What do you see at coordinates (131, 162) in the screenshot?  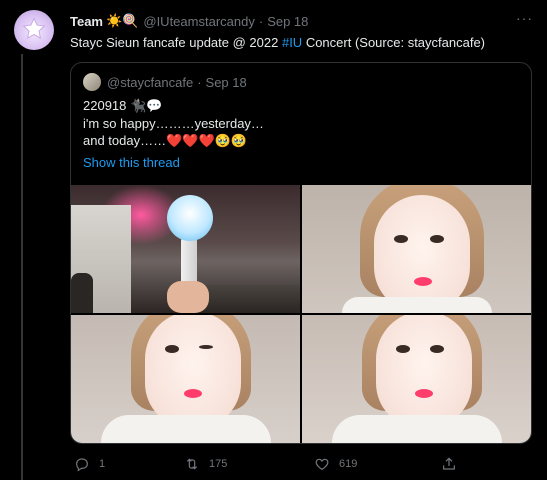 I see `show-thread-link: Show this thread` at bounding box center [131, 162].